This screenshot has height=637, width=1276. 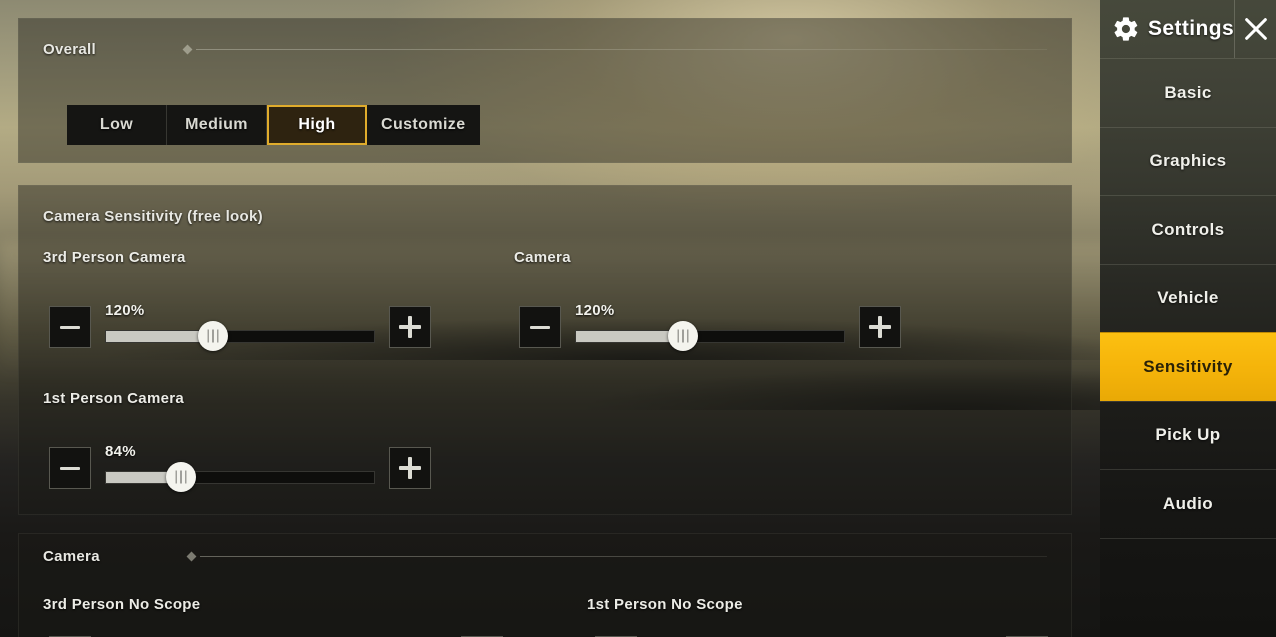 I want to click on sidebar-header: Settings, so click(x=1188, y=29).